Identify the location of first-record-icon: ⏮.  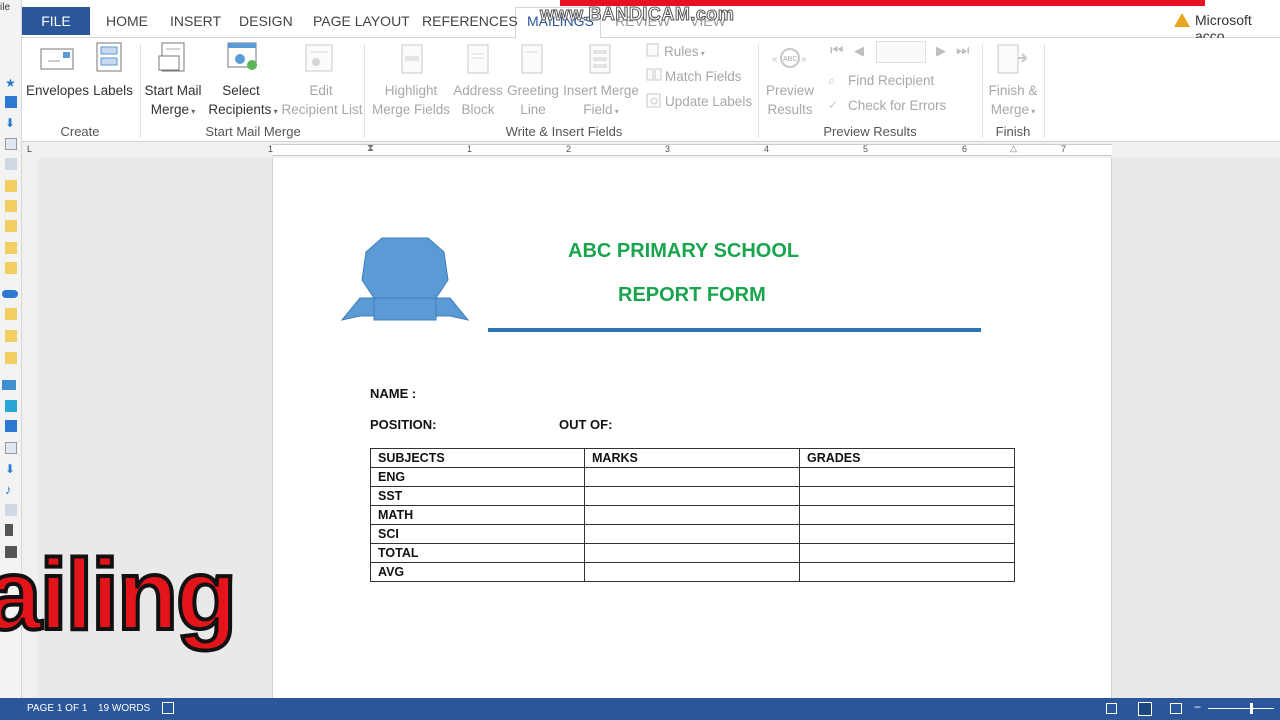
(837, 50).